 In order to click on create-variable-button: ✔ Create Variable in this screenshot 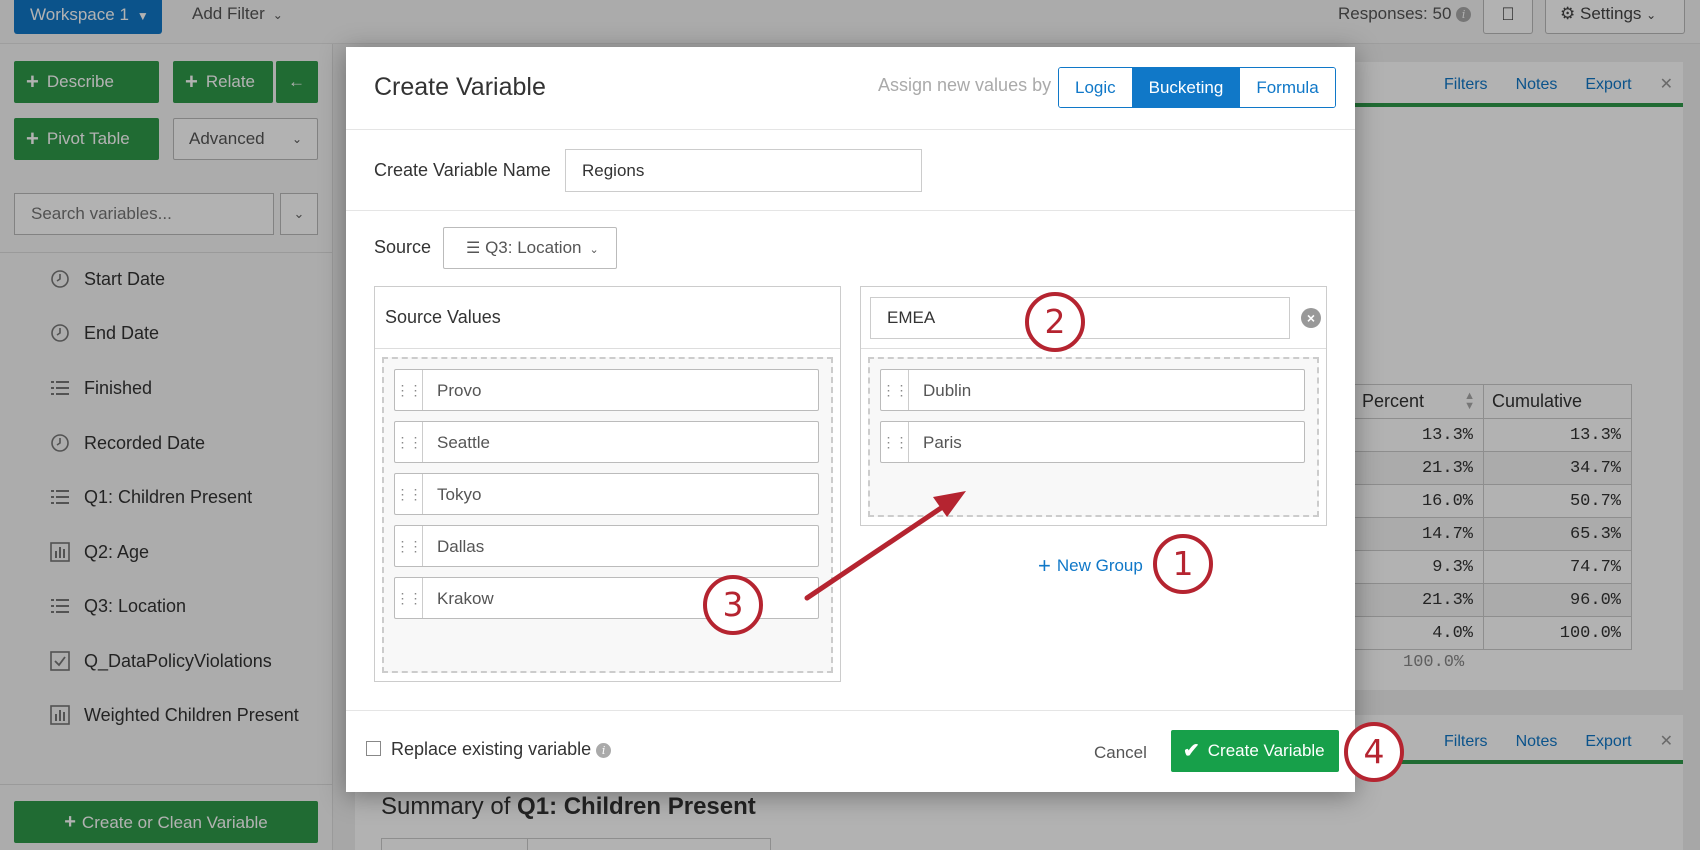, I will do `click(1255, 751)`.